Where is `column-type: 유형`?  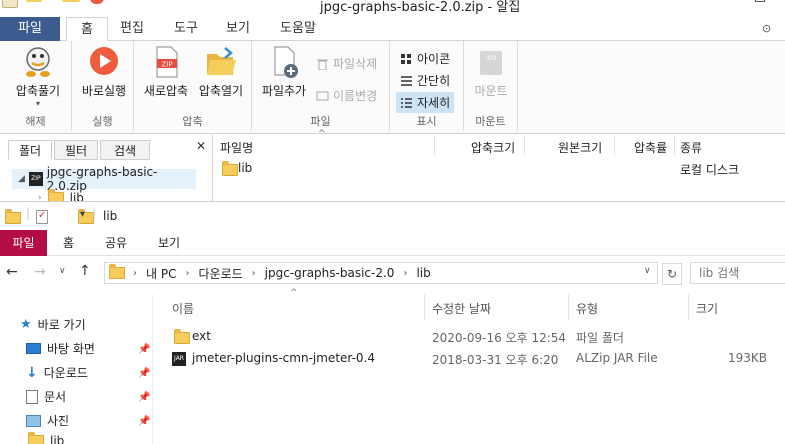
column-type: 유형 is located at coordinates (587, 308).